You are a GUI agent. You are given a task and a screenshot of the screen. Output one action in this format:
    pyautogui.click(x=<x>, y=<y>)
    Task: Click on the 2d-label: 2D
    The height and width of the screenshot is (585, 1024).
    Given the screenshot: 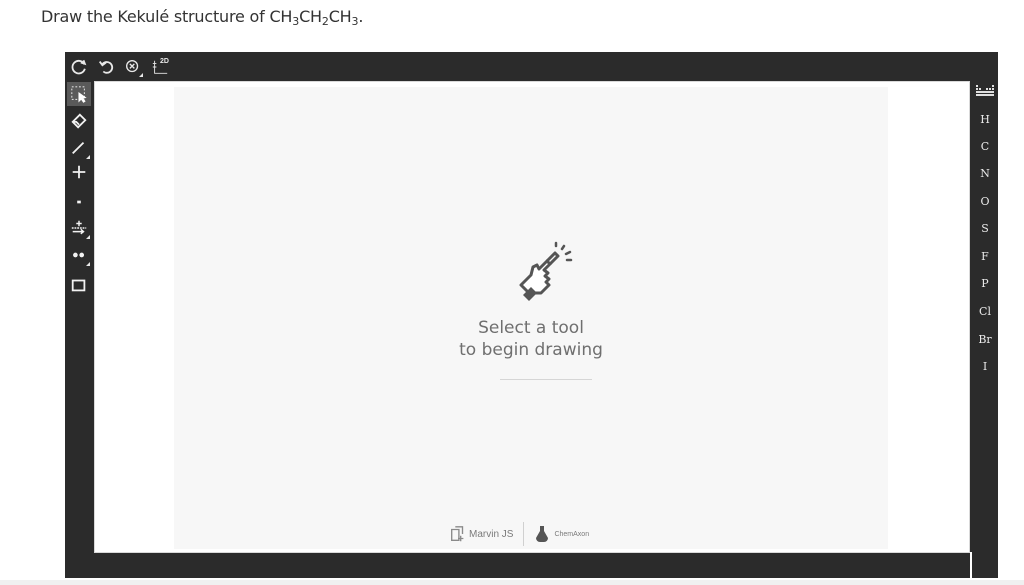 What is the action you would take?
    pyautogui.click(x=164, y=61)
    